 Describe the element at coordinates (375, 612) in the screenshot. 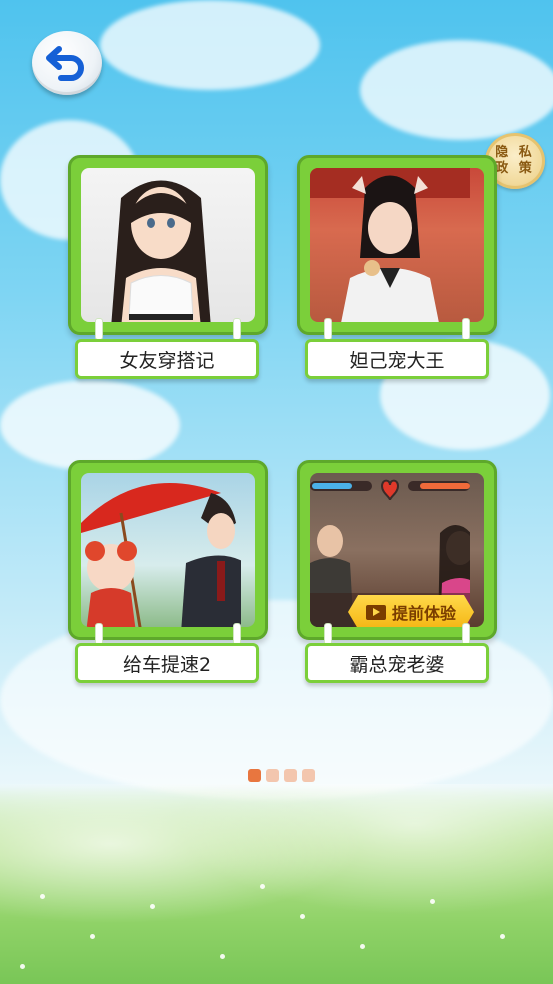

I see `video-play-icon` at that location.